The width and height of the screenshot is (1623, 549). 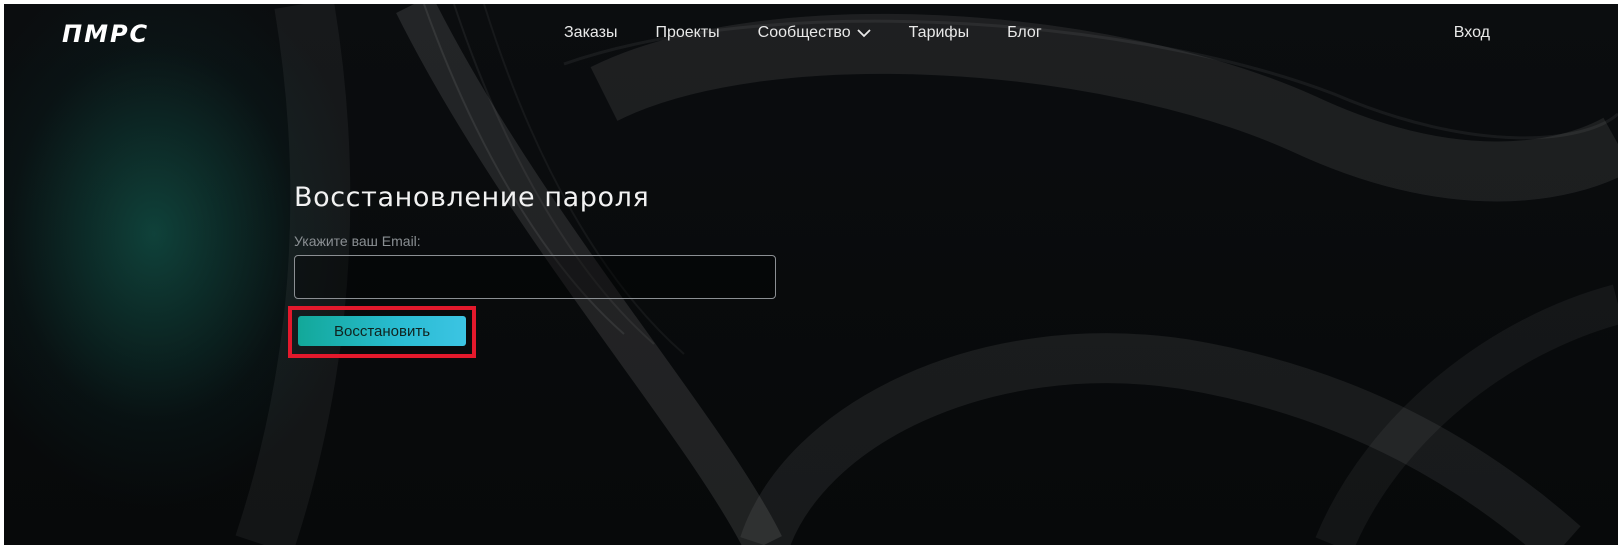 What do you see at coordinates (357, 241) in the screenshot?
I see `email-label: Укажите ваш Email:` at bounding box center [357, 241].